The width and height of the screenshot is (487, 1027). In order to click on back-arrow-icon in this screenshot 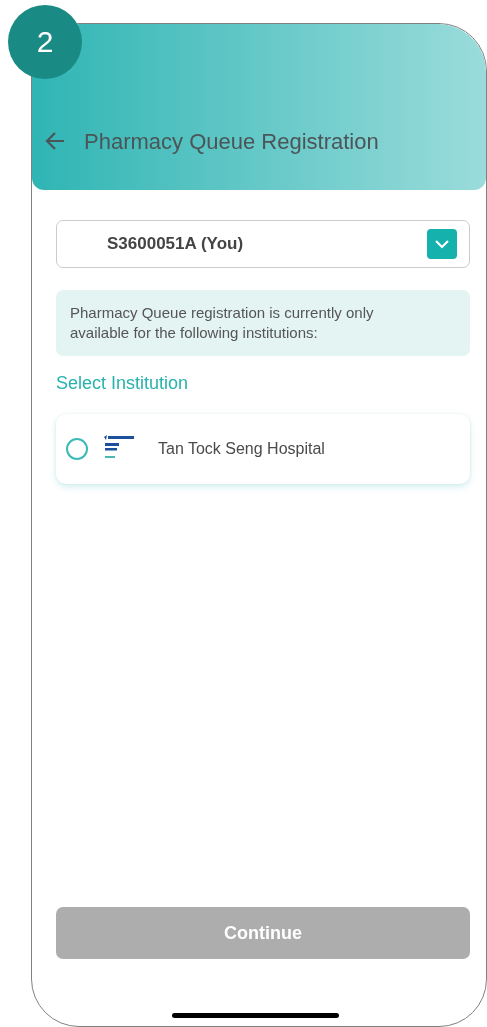, I will do `click(55, 141)`.